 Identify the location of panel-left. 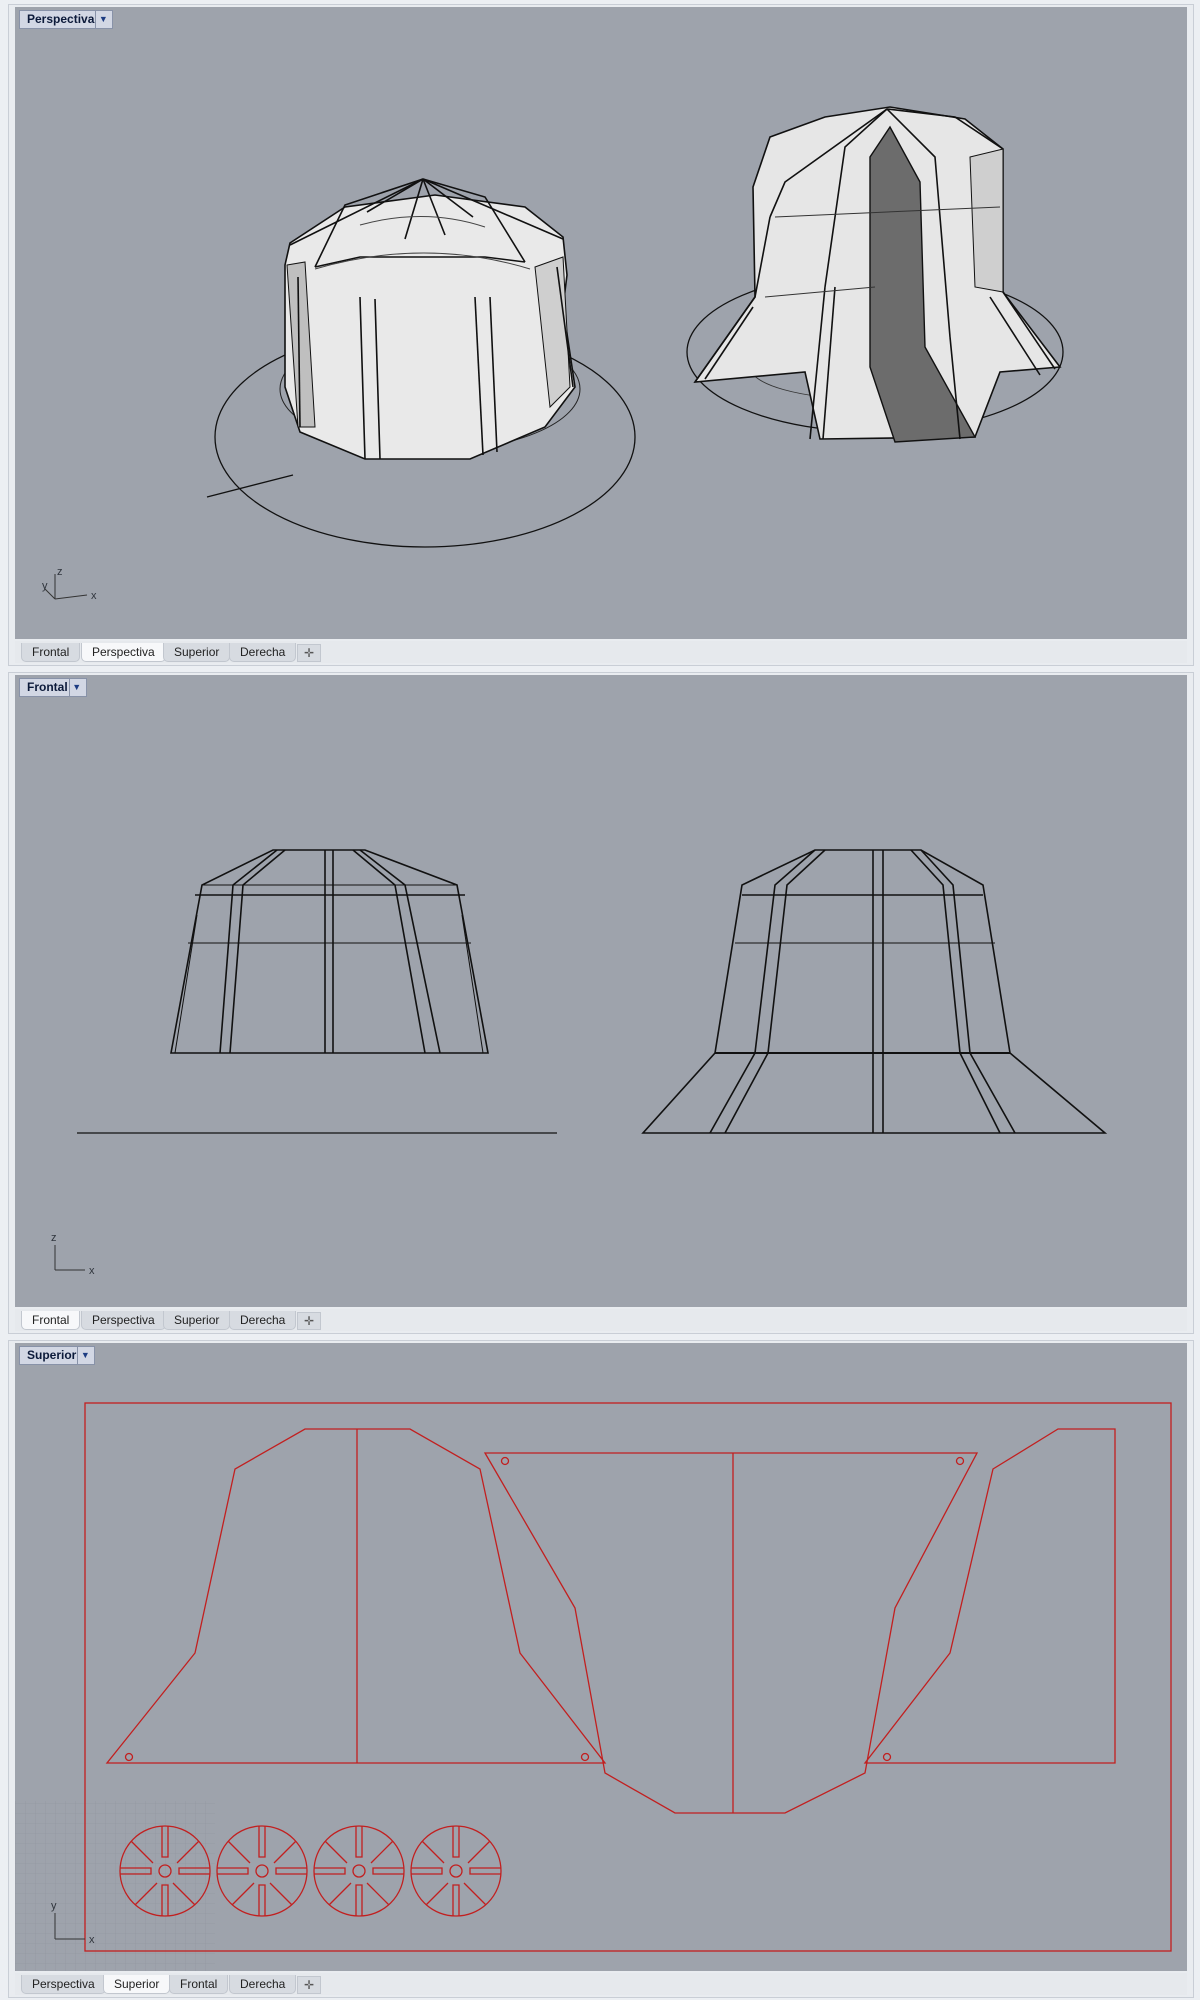
(356, 1596).